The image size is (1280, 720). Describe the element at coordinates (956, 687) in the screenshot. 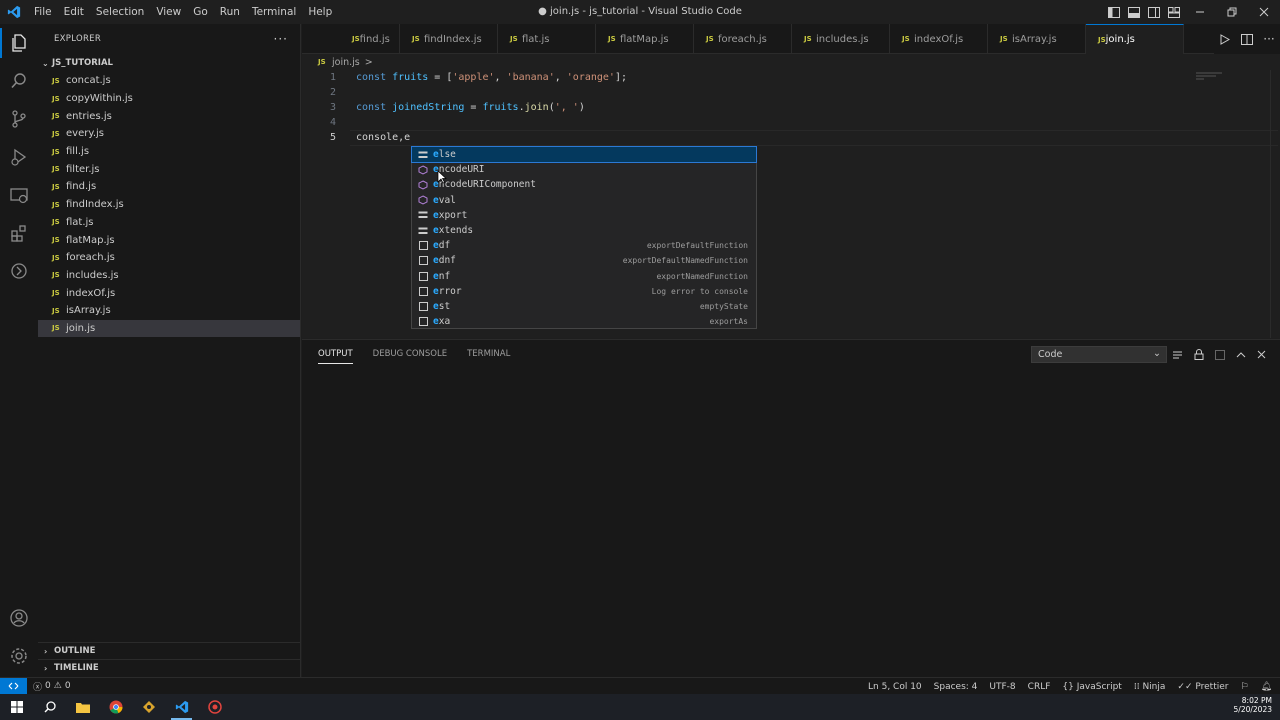

I see `indentation: Spaces: 4` at that location.